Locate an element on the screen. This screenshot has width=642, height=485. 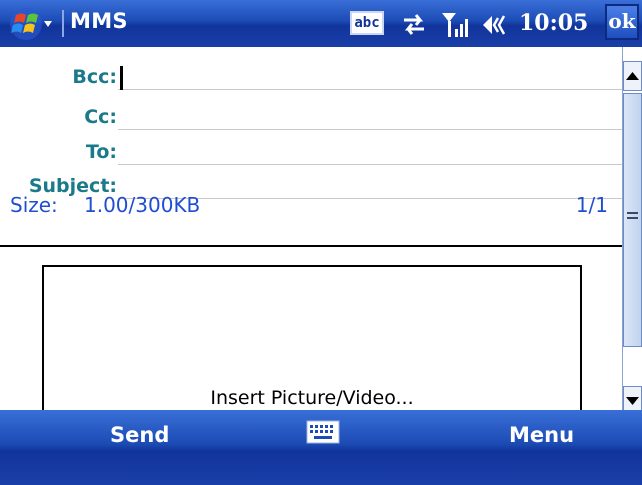
size-value: 1.00/300KB is located at coordinates (142, 205).